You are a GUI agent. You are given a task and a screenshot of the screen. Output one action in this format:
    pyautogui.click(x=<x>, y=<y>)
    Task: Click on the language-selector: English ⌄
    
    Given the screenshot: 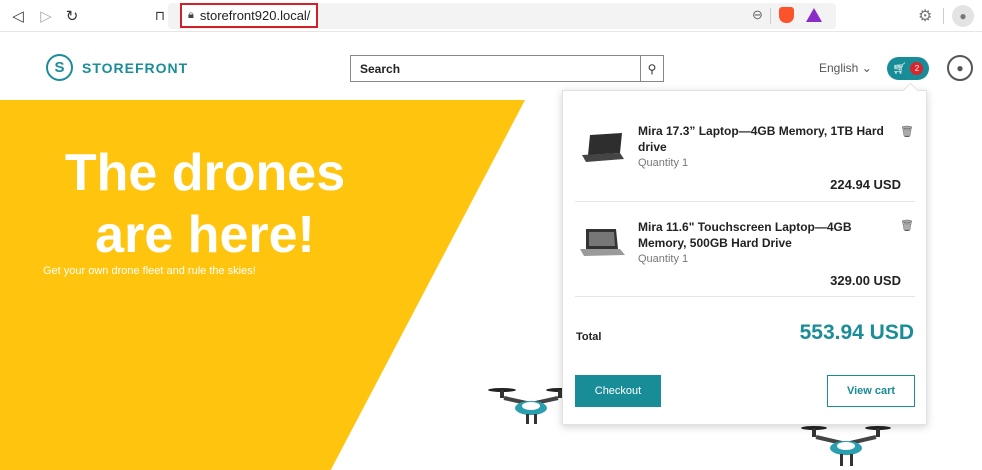 What is the action you would take?
    pyautogui.click(x=845, y=68)
    